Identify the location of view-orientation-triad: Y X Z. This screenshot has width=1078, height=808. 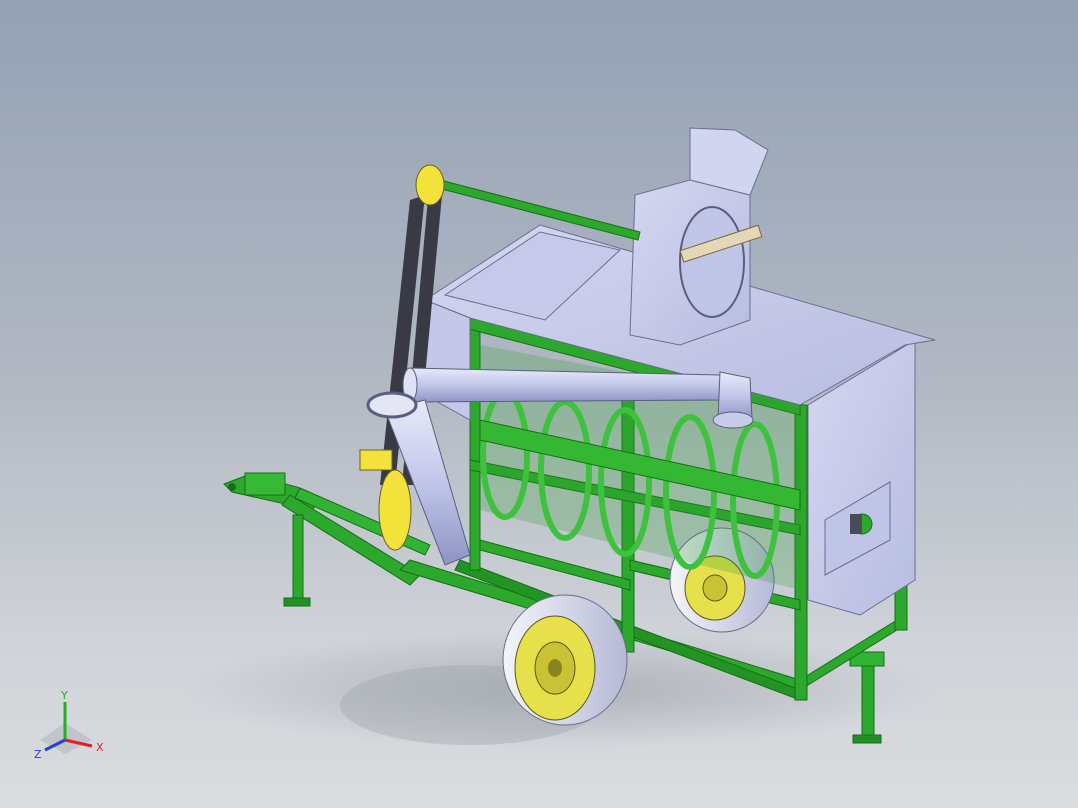
(75, 728).